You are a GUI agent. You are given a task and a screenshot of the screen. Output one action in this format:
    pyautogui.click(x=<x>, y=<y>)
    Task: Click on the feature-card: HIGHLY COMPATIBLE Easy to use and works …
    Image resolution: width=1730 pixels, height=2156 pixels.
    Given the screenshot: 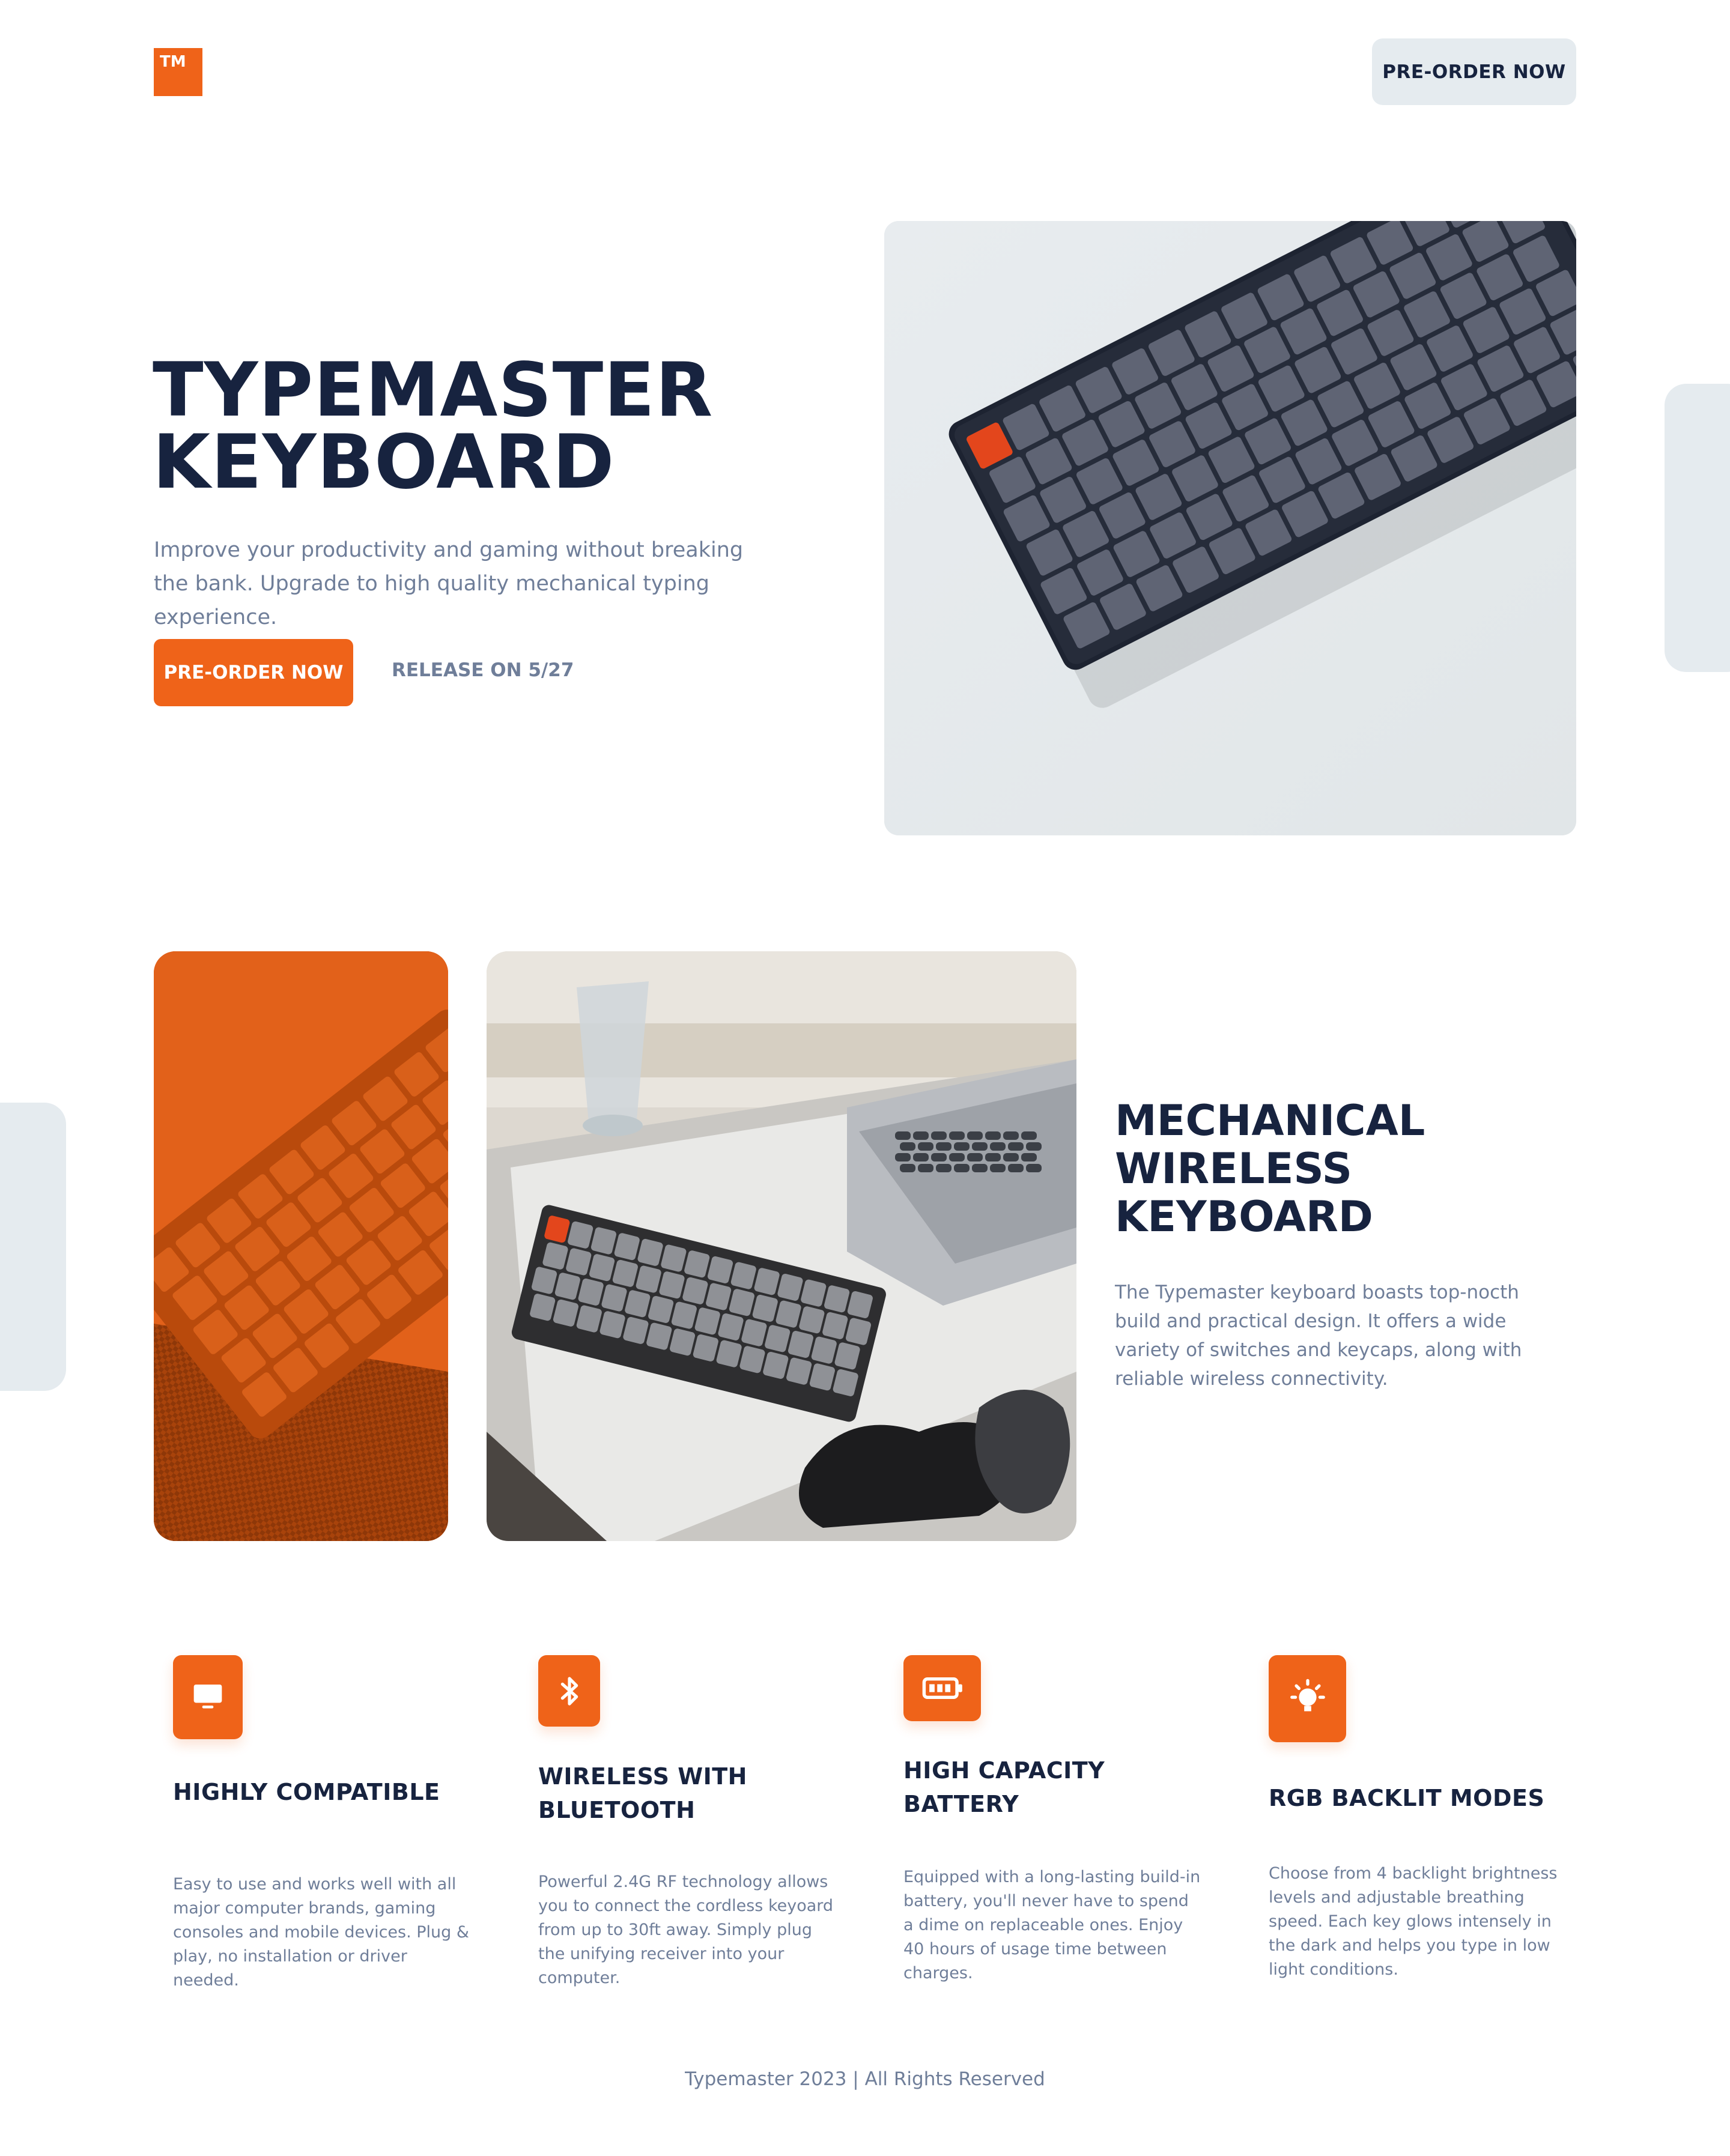 What is the action you would take?
    pyautogui.click(x=329, y=1823)
    